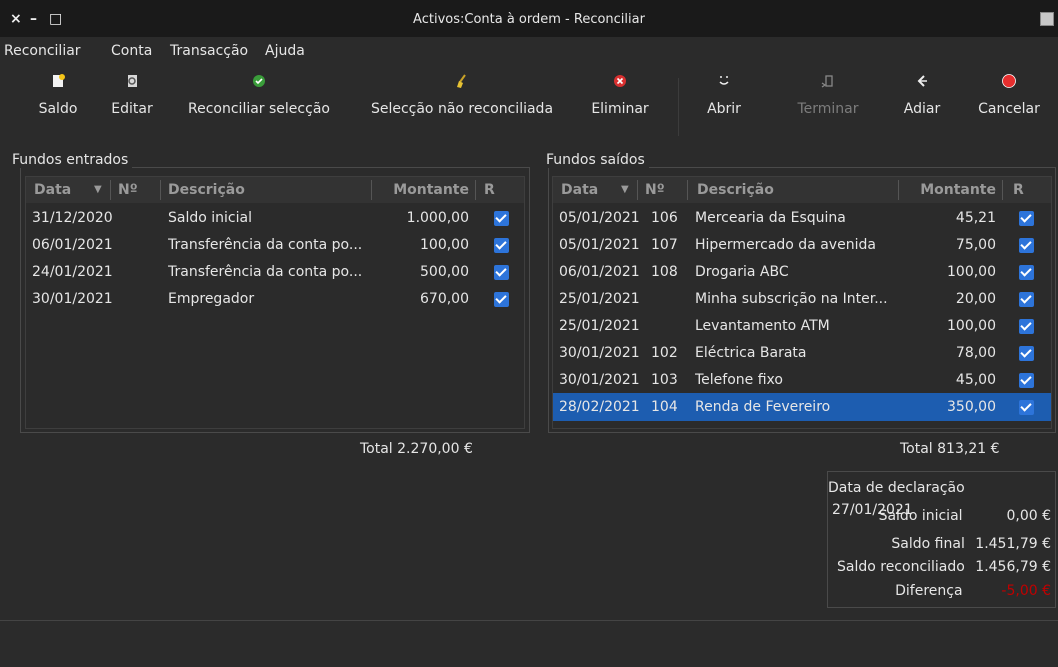  Describe the element at coordinates (802, 272) in the screenshot. I see `table-row: 06/01/2021 108 Drogaria ABC 100,00` at that location.